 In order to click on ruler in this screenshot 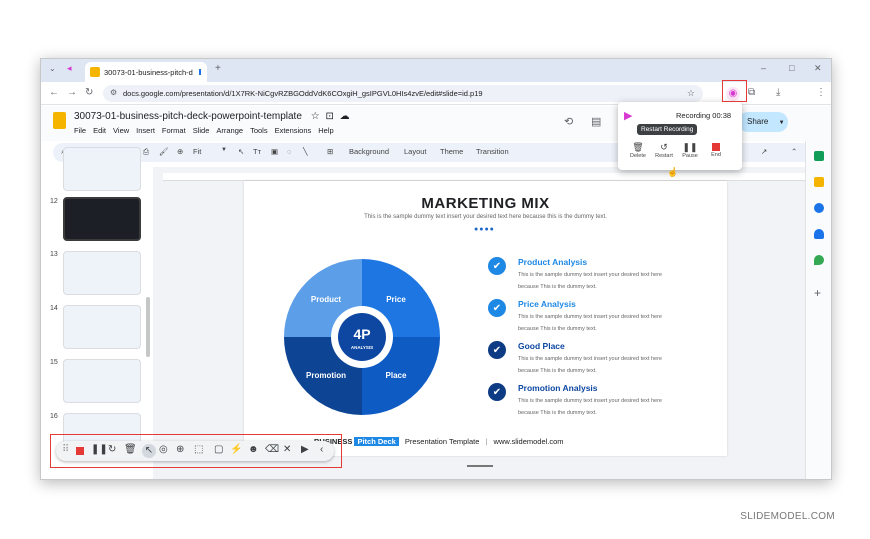, I will do `click(488, 177)`.